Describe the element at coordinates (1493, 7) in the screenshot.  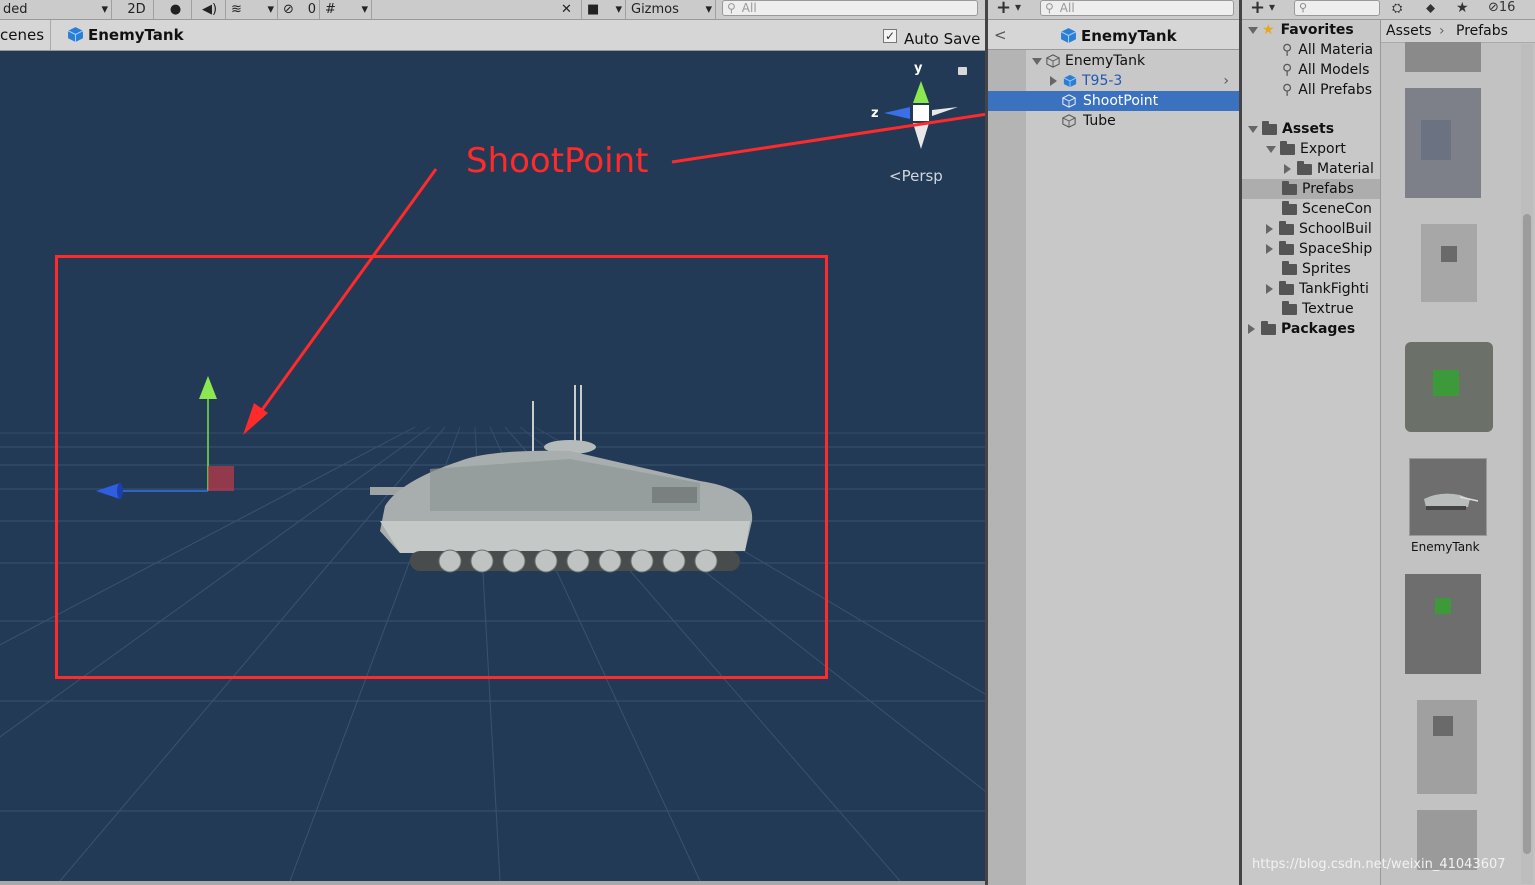
I see `eye-hidden-icon: ⊘` at that location.